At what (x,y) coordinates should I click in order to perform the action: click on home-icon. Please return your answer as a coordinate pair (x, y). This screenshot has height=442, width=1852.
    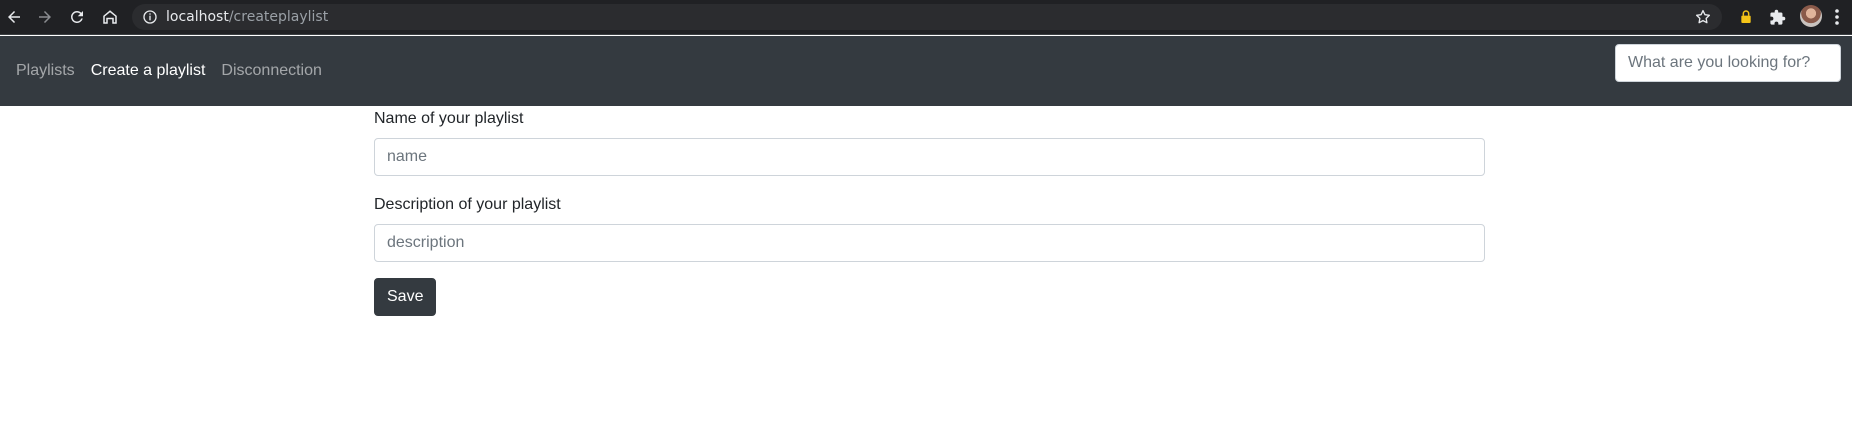
    Looking at the image, I should click on (110, 17).